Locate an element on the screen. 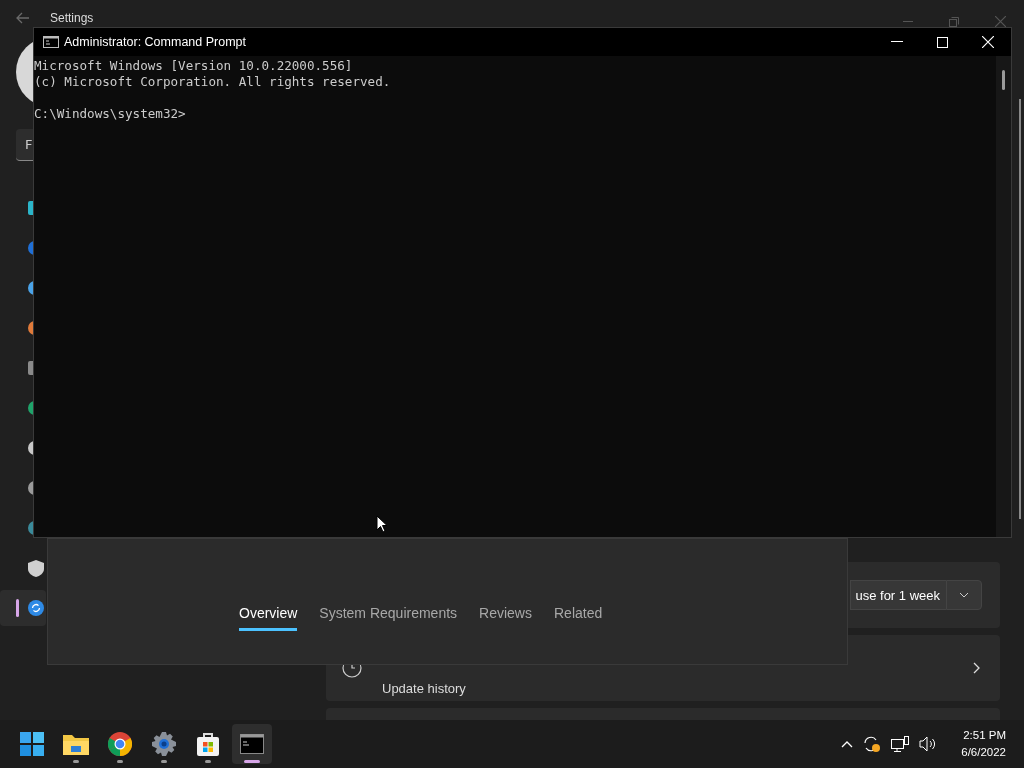 Image resolution: width=1024 pixels, height=768 pixels. network-icon is located at coordinates (900, 744).